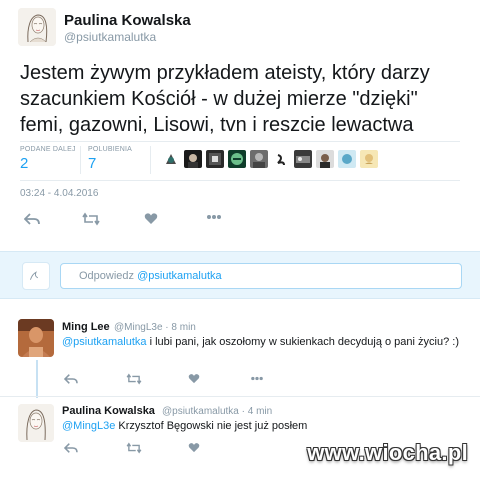  I want to click on retweets-count: 2, so click(24, 163).